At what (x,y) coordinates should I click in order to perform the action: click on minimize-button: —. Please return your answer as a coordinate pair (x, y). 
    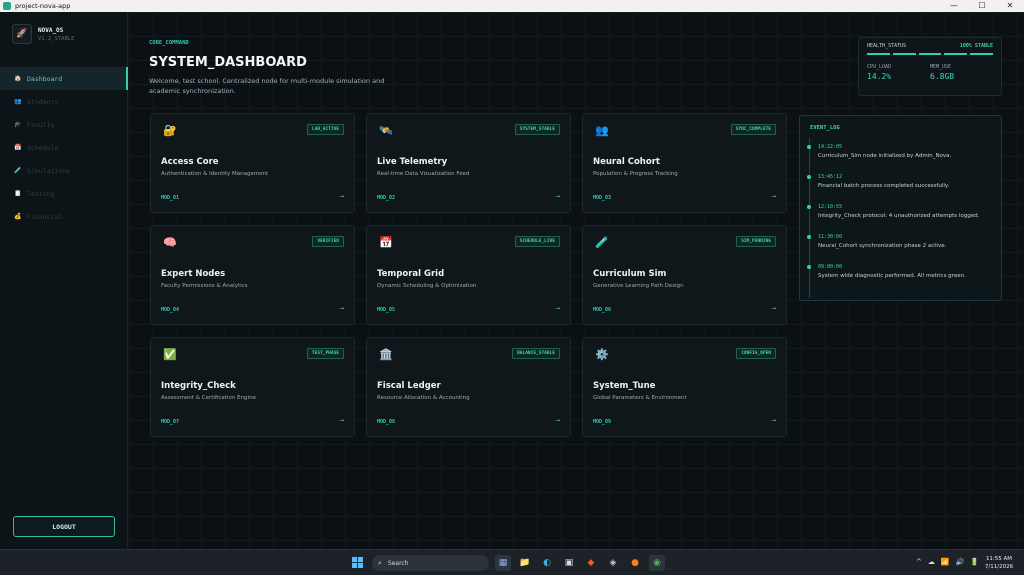
    Looking at the image, I should click on (954, 6).